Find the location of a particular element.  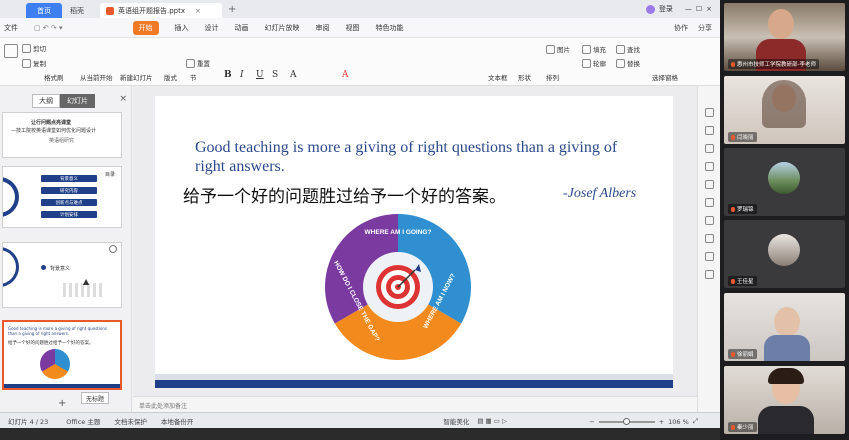

textbox-button: 文本框 is located at coordinates (498, 77).